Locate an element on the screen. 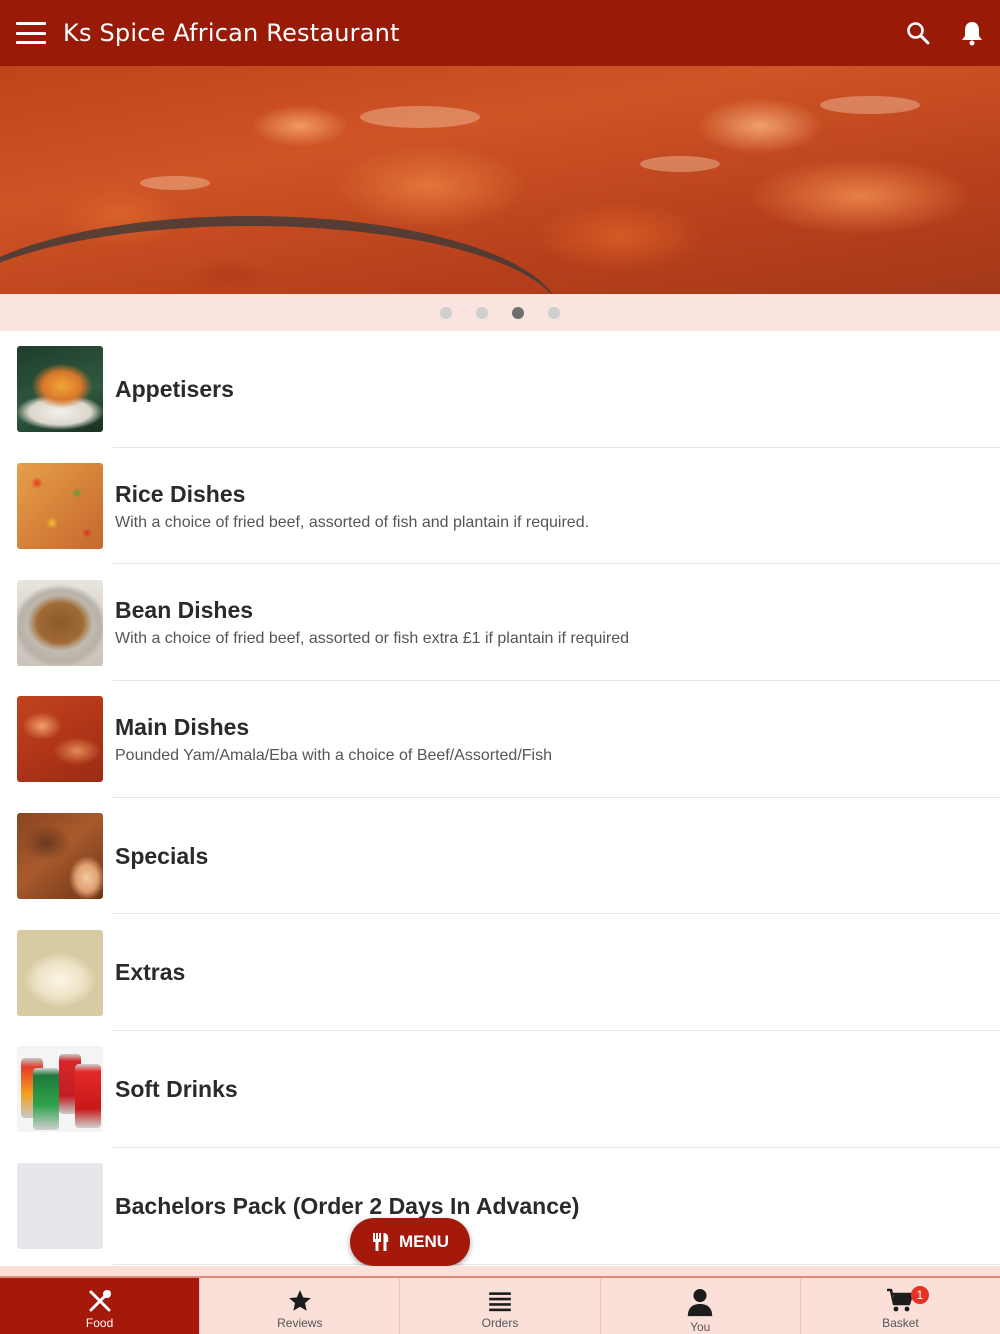 The width and height of the screenshot is (1000, 1334). search-icon is located at coordinates (918, 33).